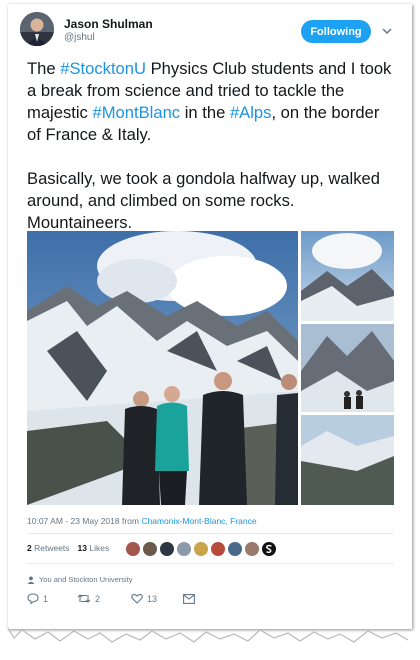  What do you see at coordinates (52, 548) in the screenshot?
I see `retweets-label: Retweets` at bounding box center [52, 548].